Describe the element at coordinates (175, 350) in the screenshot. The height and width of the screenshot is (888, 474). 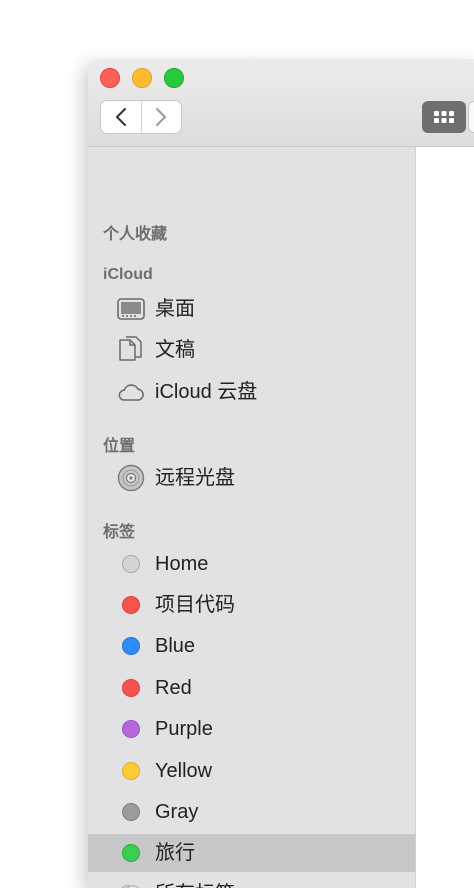
I see `sidebar-item-label: 文稿` at that location.